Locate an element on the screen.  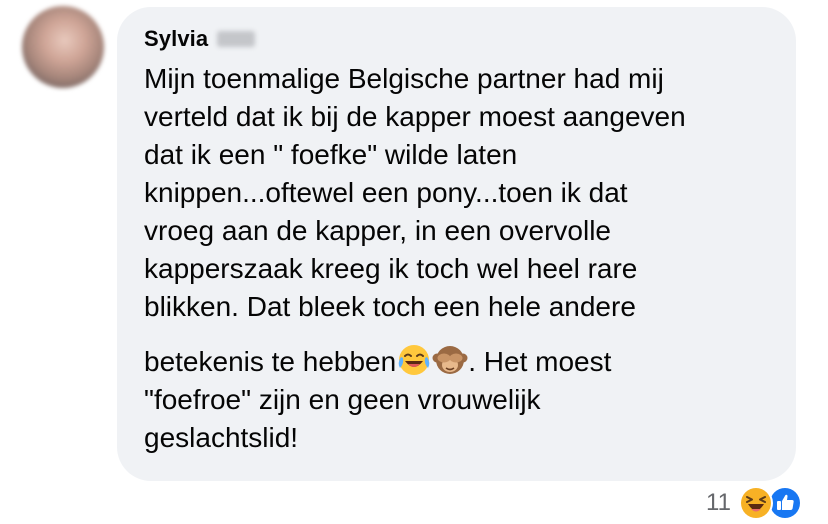
comment-line-part: betekenis te hebben is located at coordinates (270, 361).